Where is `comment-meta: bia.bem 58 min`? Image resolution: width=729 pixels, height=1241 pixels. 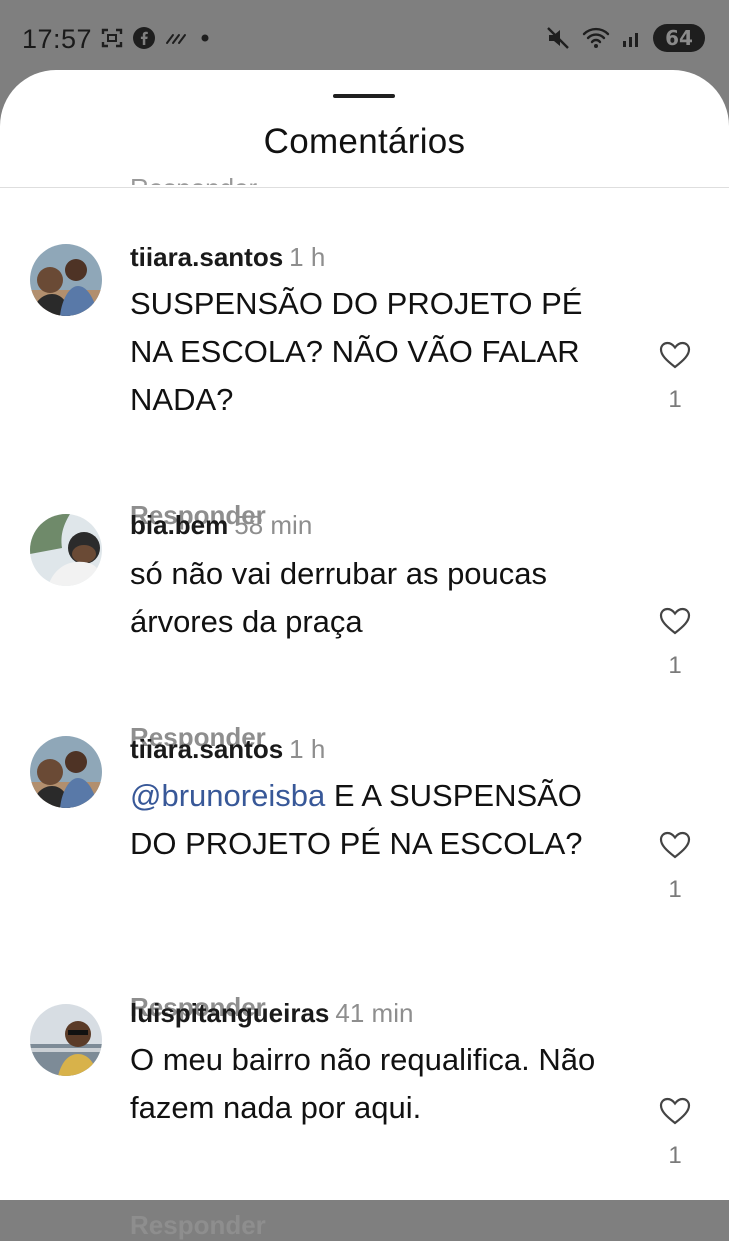
comment-meta: bia.bem 58 min is located at coordinates (221, 525).